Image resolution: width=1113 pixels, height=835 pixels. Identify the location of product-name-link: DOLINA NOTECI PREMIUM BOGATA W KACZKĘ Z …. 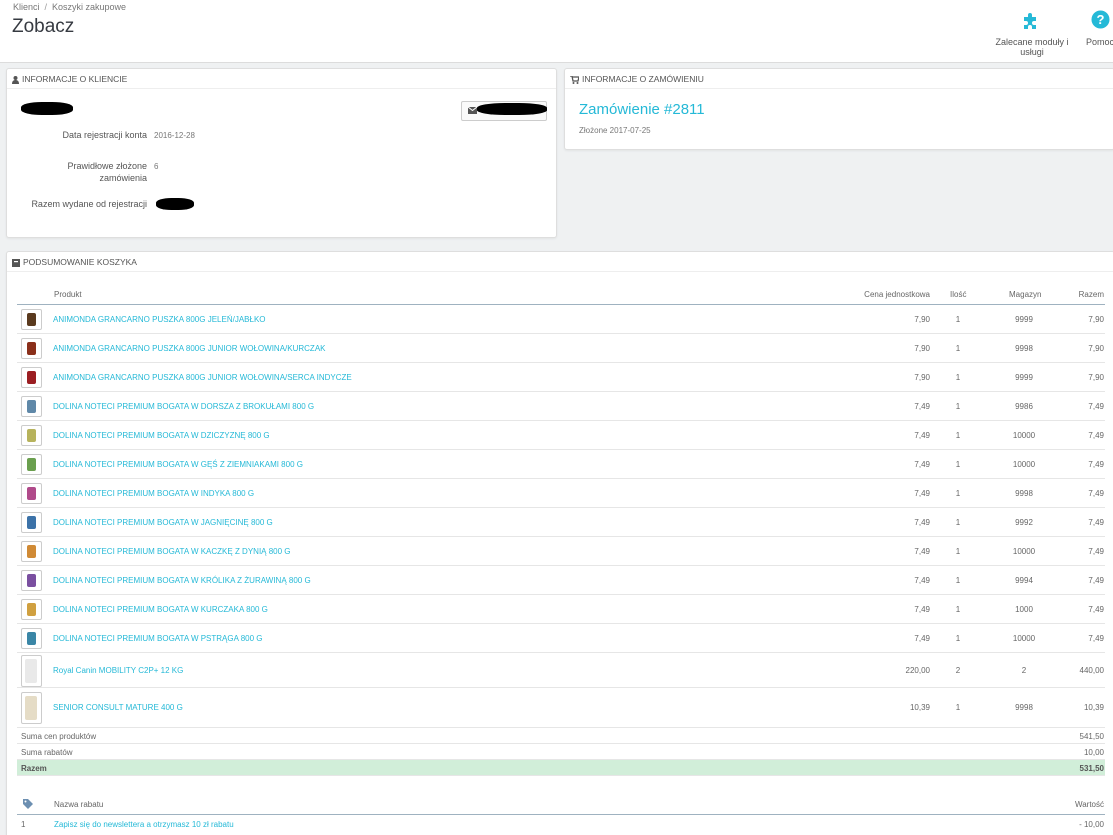
(172, 551).